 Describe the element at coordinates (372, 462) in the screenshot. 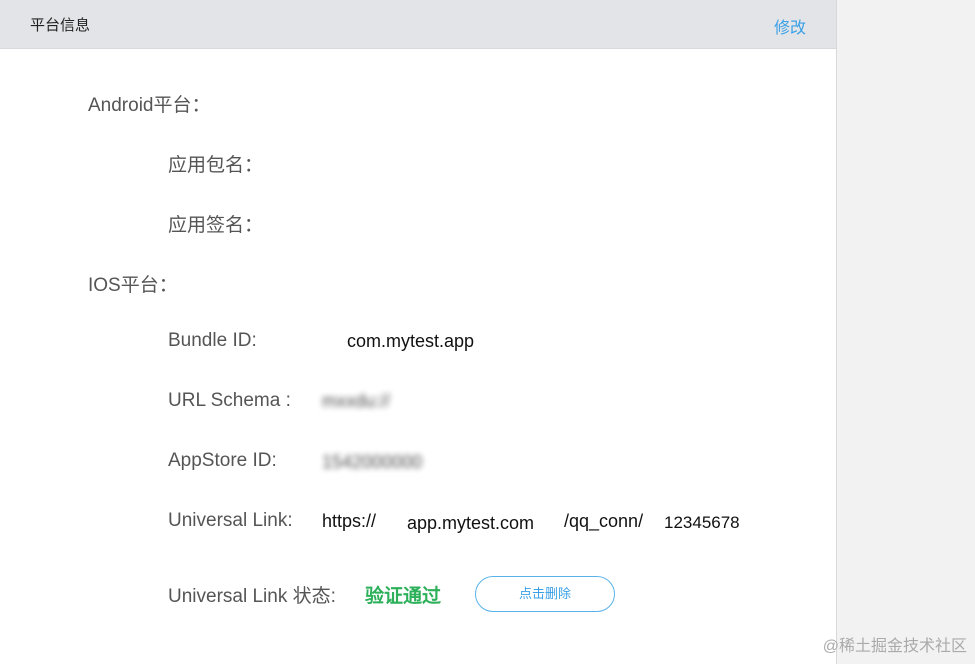

I see `appstore-id-value: 1542000000` at that location.